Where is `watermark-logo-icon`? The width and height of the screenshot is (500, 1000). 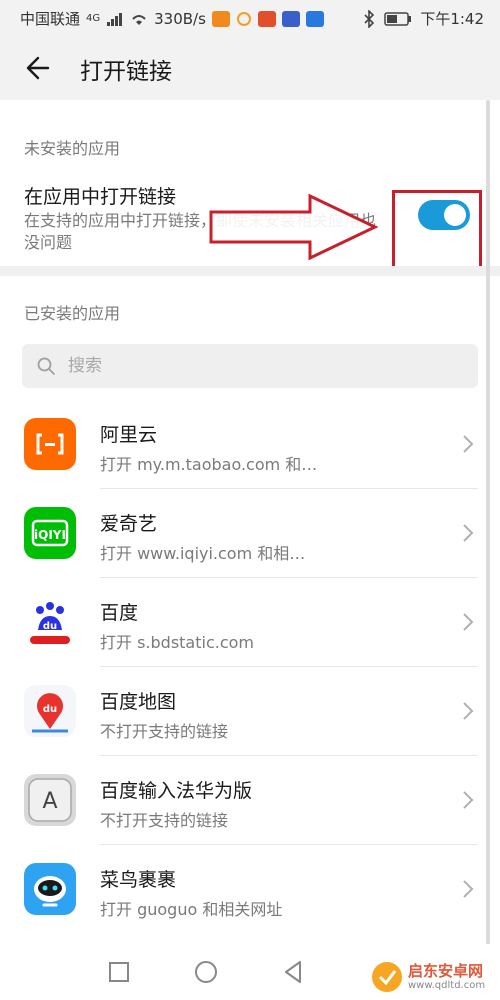 watermark-logo-icon is located at coordinates (387, 977).